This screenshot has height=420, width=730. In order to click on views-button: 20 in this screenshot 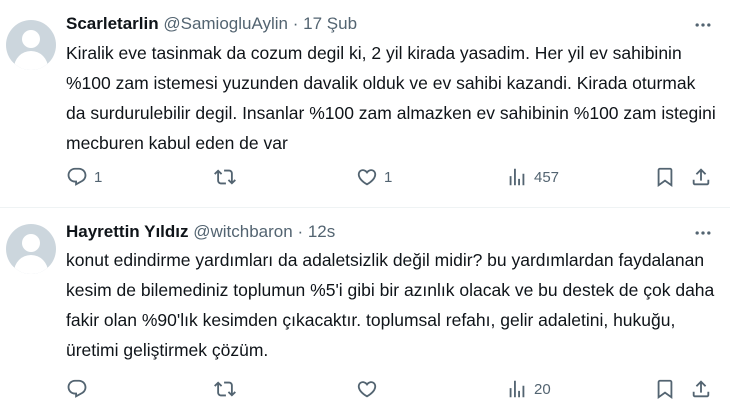, I will do `click(528, 389)`.